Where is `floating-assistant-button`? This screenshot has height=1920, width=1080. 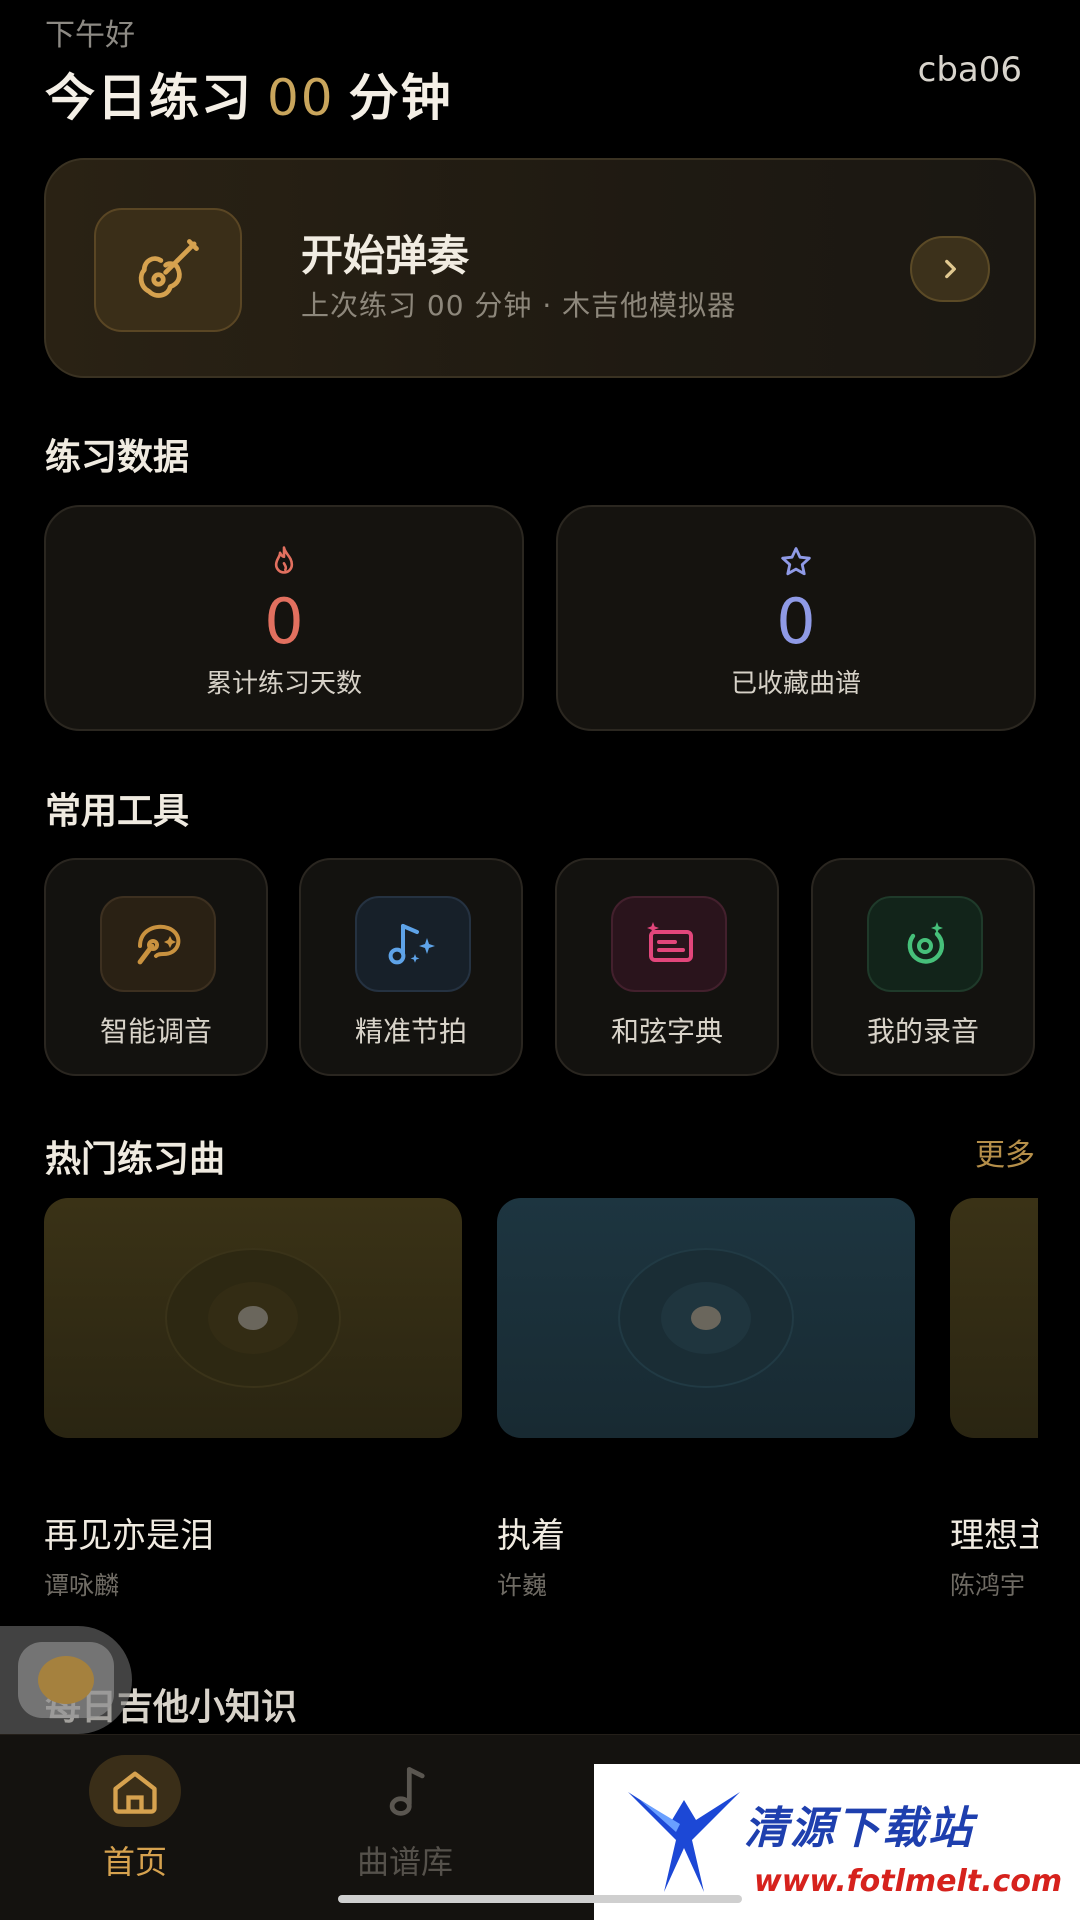 floating-assistant-button is located at coordinates (66, 1680).